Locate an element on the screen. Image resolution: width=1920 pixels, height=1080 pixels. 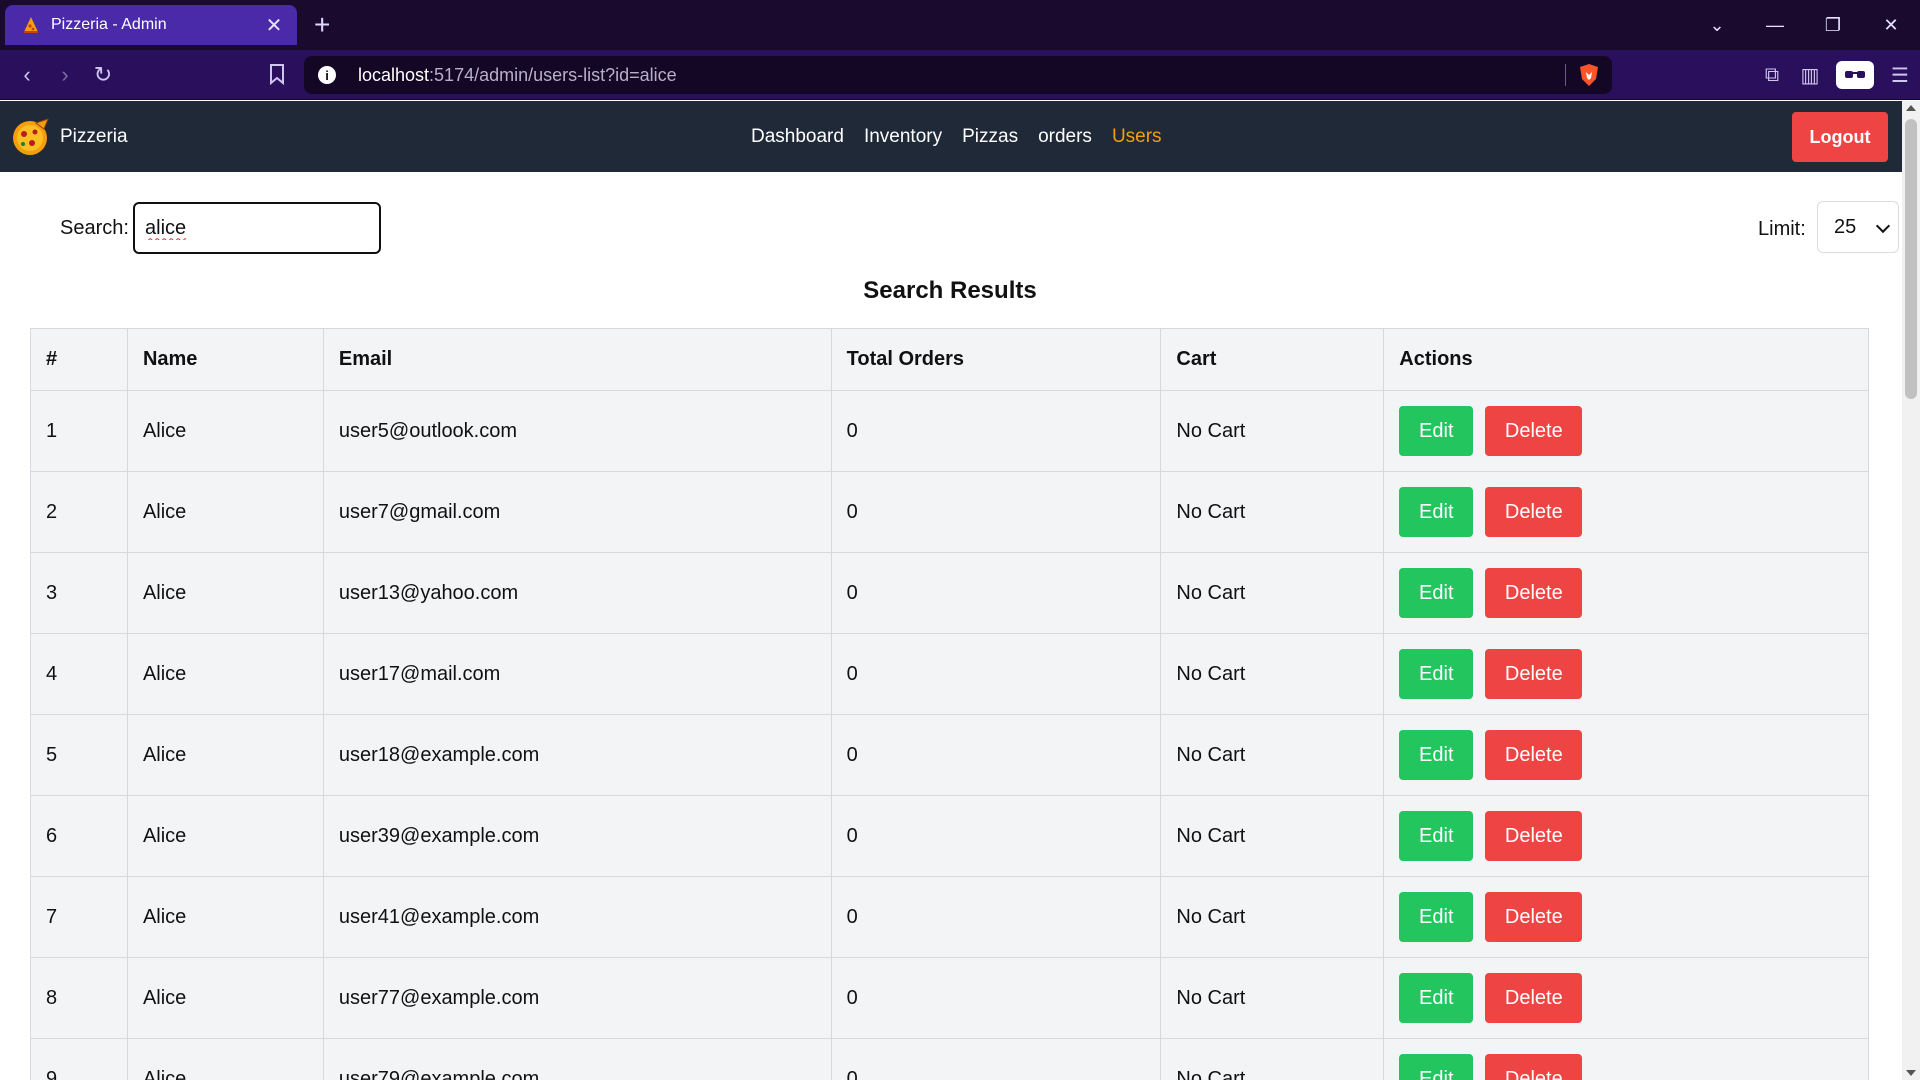
row-number: 3 is located at coordinates (79, 593).